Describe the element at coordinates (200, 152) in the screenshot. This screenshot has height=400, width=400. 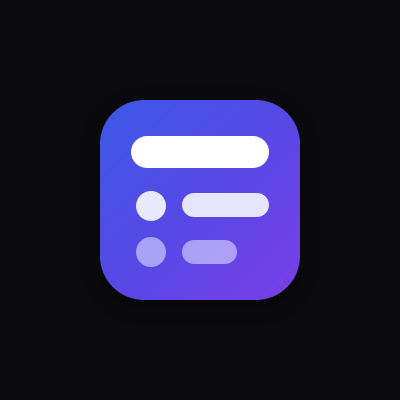
I see `header-bar` at that location.